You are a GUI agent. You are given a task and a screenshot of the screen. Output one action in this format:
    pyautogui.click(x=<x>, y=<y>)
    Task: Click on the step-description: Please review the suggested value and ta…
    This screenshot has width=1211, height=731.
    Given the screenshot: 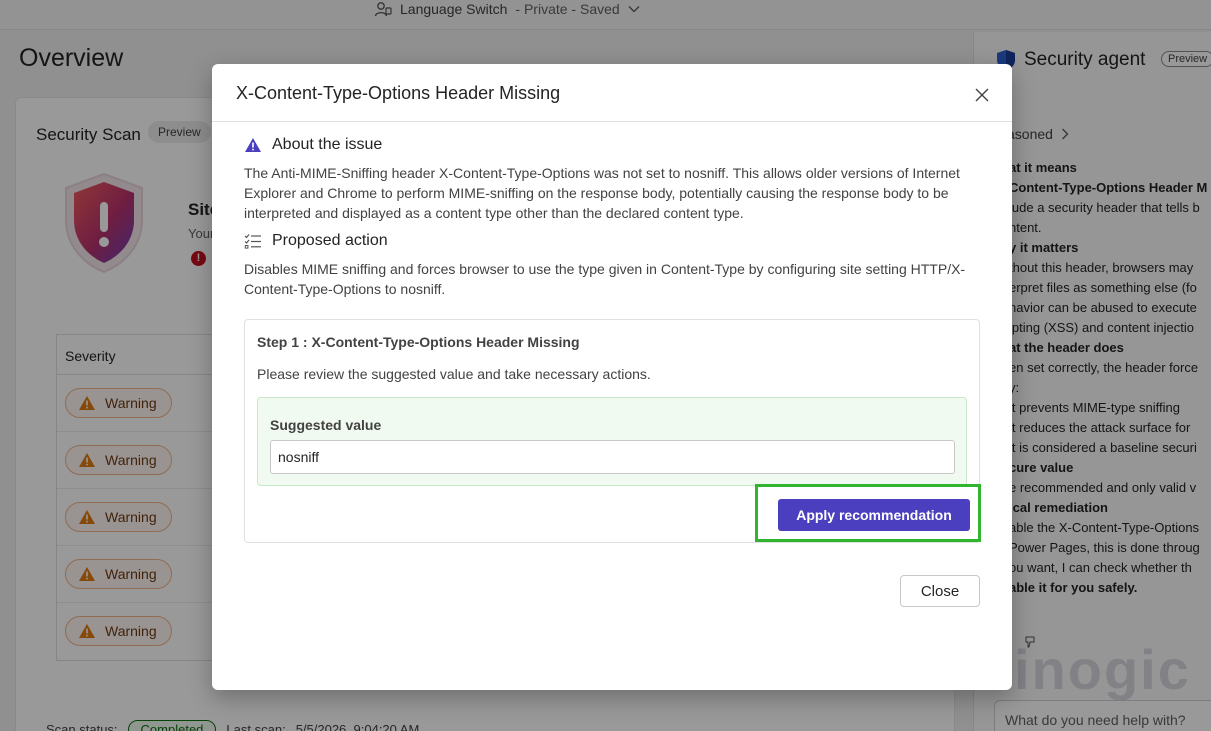 What is the action you would take?
    pyautogui.click(x=454, y=374)
    